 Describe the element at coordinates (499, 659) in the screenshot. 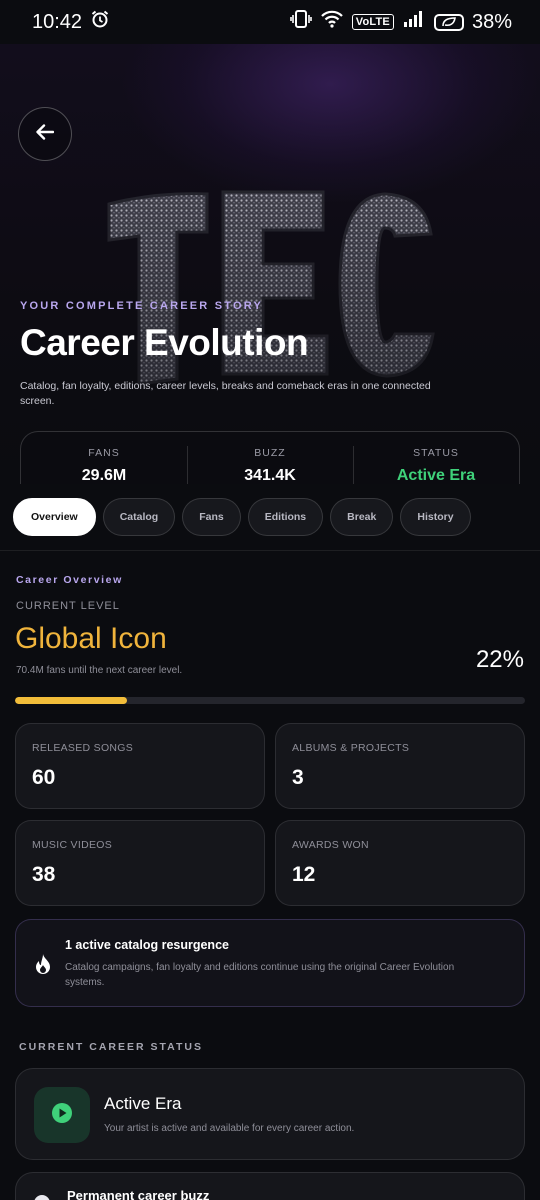

I see `level-progress-percent: 22%` at that location.